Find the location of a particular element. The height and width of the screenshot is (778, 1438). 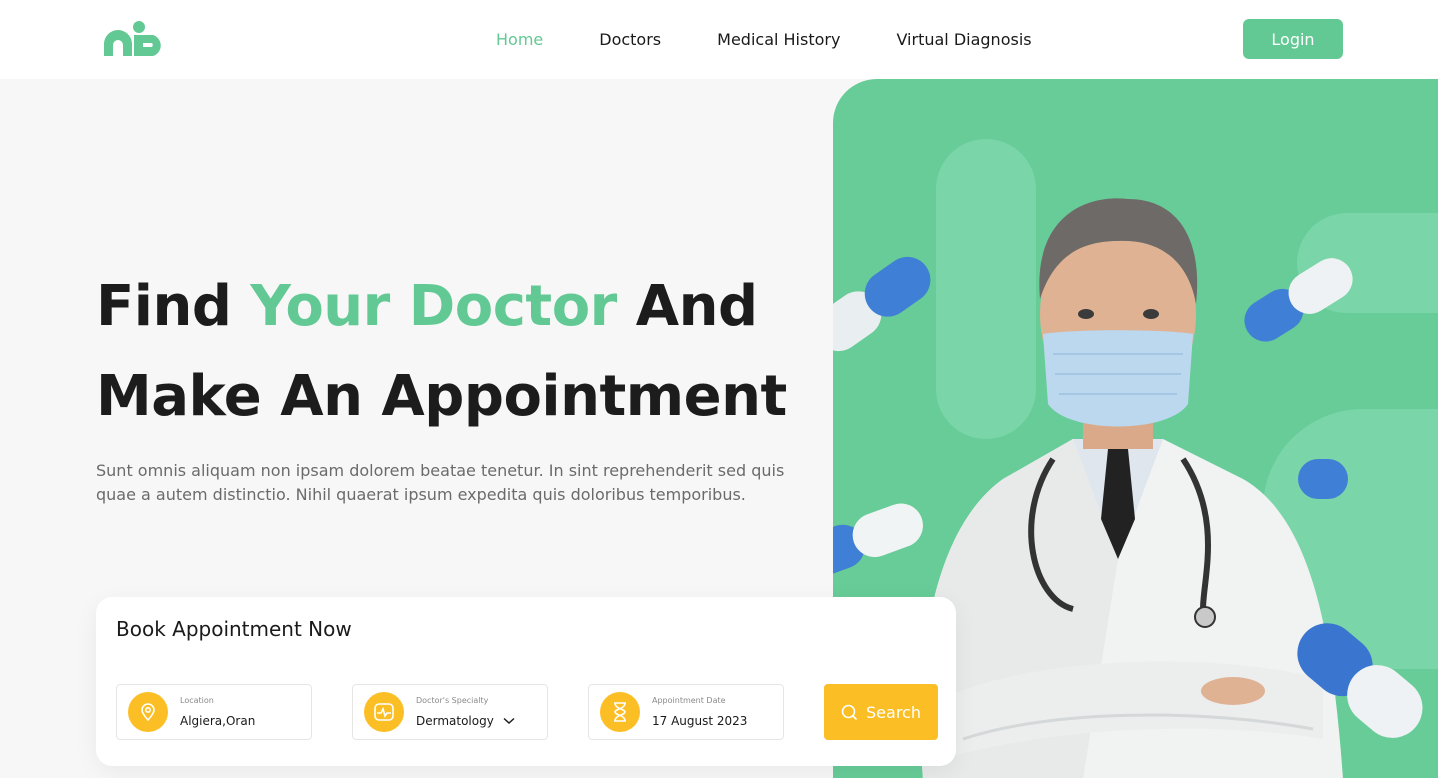

pulse-monitor-icon is located at coordinates (384, 712).